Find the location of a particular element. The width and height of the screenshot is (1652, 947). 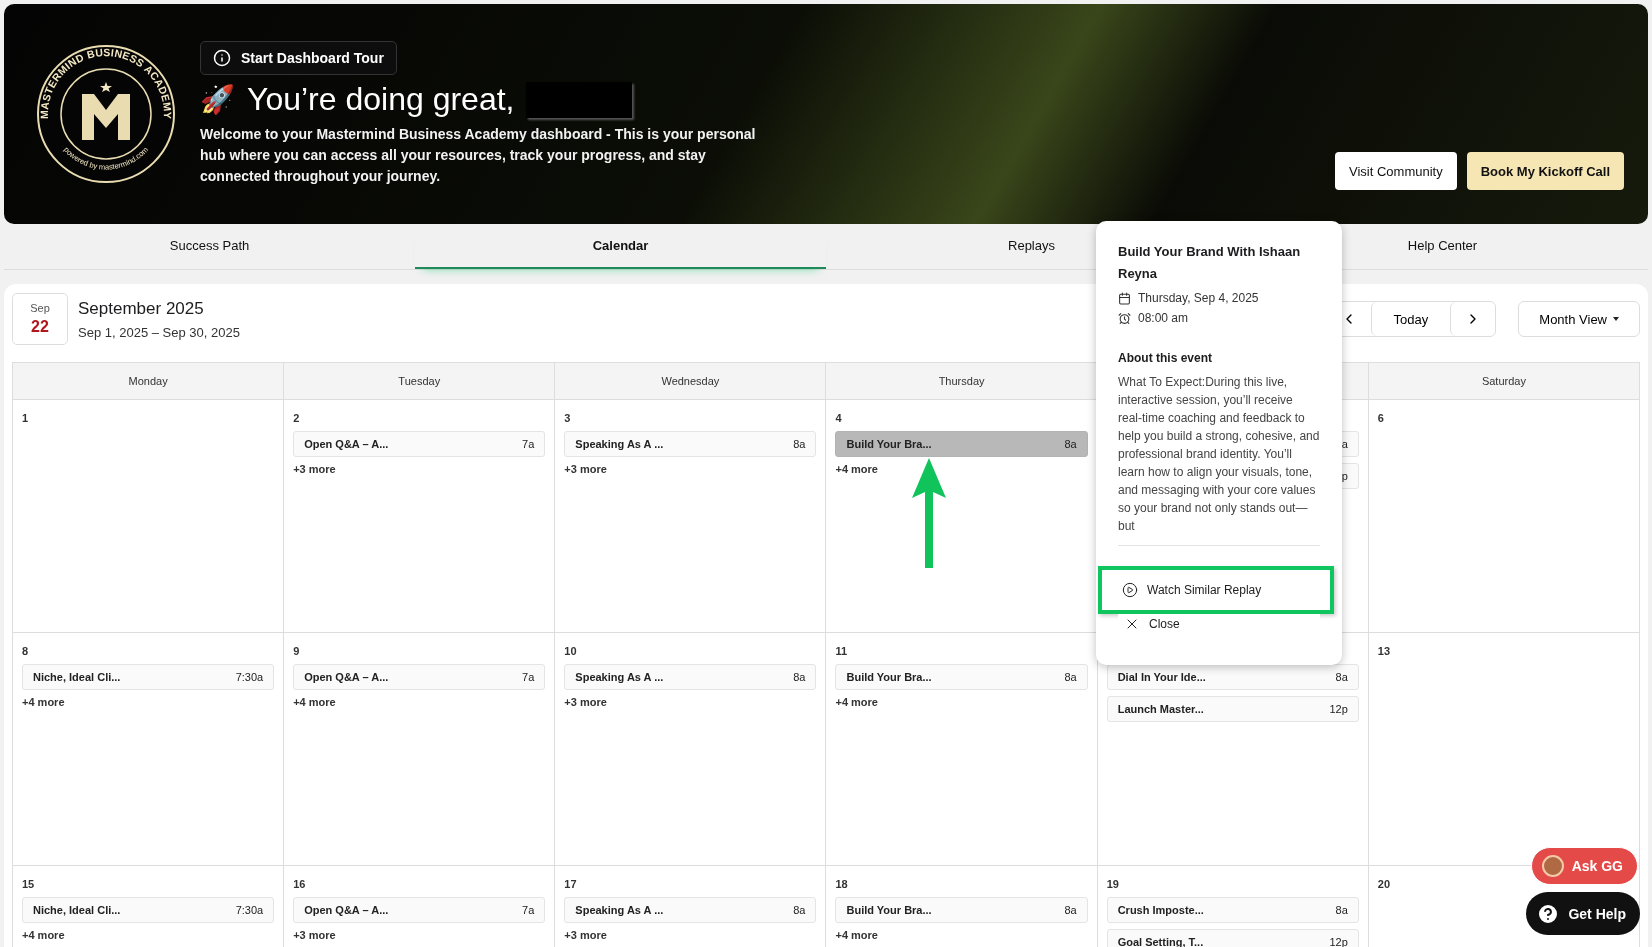

kickoff-button: Book My Kickoff Call is located at coordinates (1545, 171).